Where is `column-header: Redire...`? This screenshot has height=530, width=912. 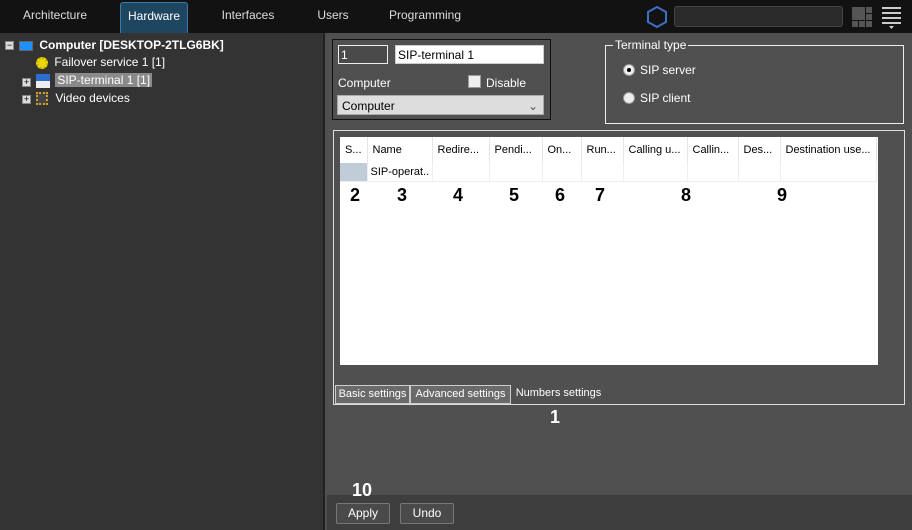
column-header: Redire... is located at coordinates (461, 150).